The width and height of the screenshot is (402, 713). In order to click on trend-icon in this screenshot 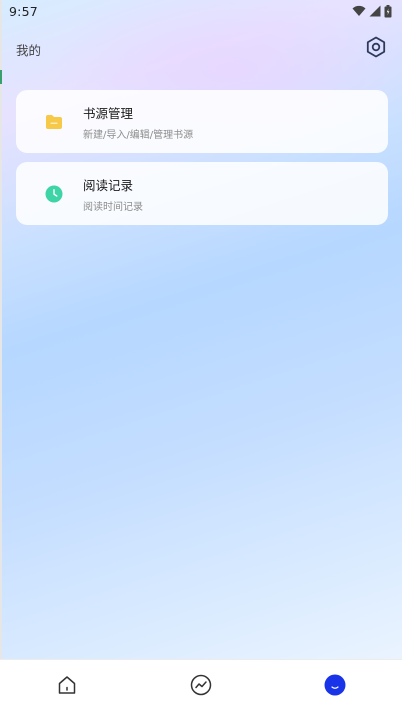, I will do `click(201, 687)`.